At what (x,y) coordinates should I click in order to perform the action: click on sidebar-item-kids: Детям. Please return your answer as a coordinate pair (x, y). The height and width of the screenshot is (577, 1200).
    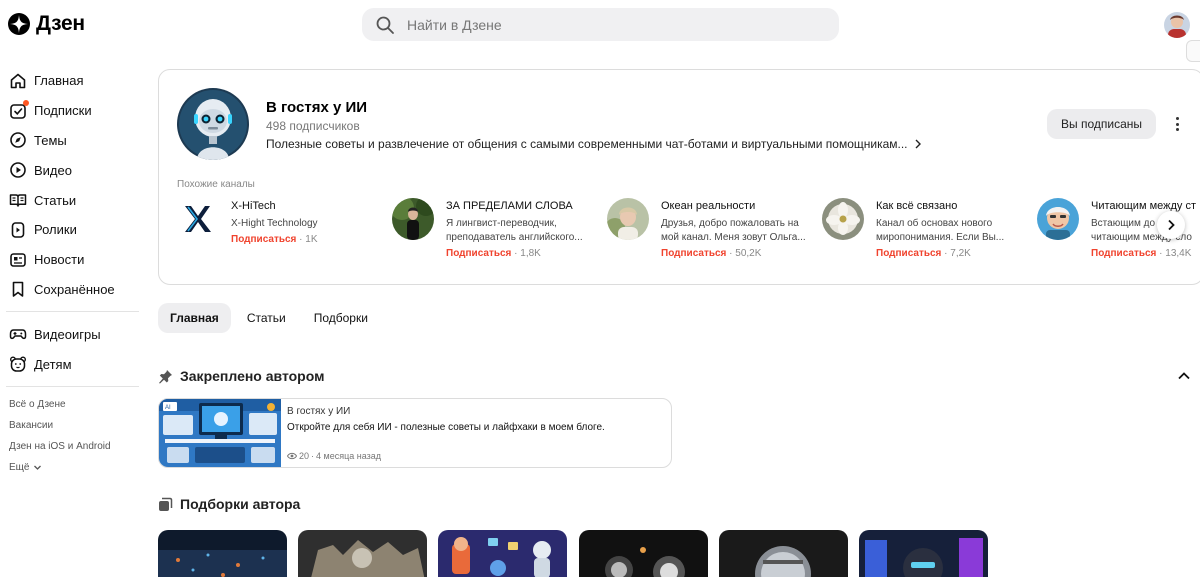
    Looking at the image, I should click on (72, 364).